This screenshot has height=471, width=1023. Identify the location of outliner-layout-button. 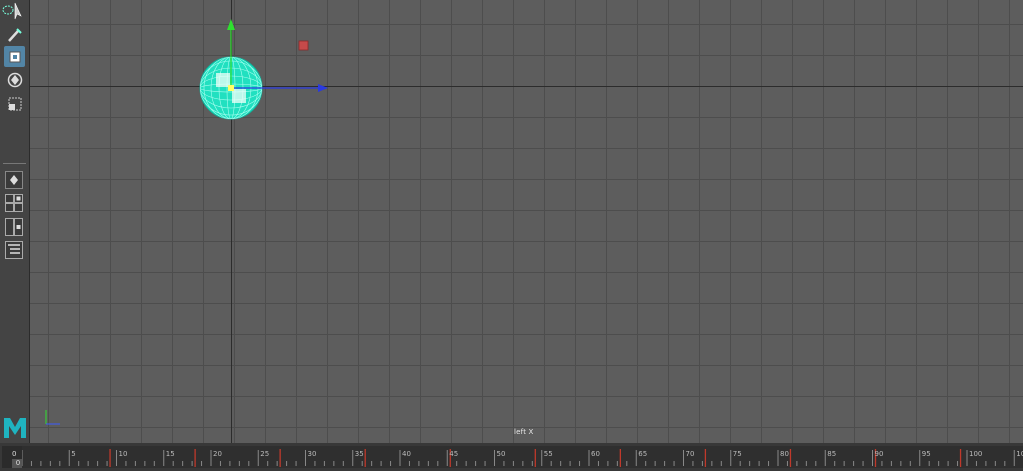
(14, 250).